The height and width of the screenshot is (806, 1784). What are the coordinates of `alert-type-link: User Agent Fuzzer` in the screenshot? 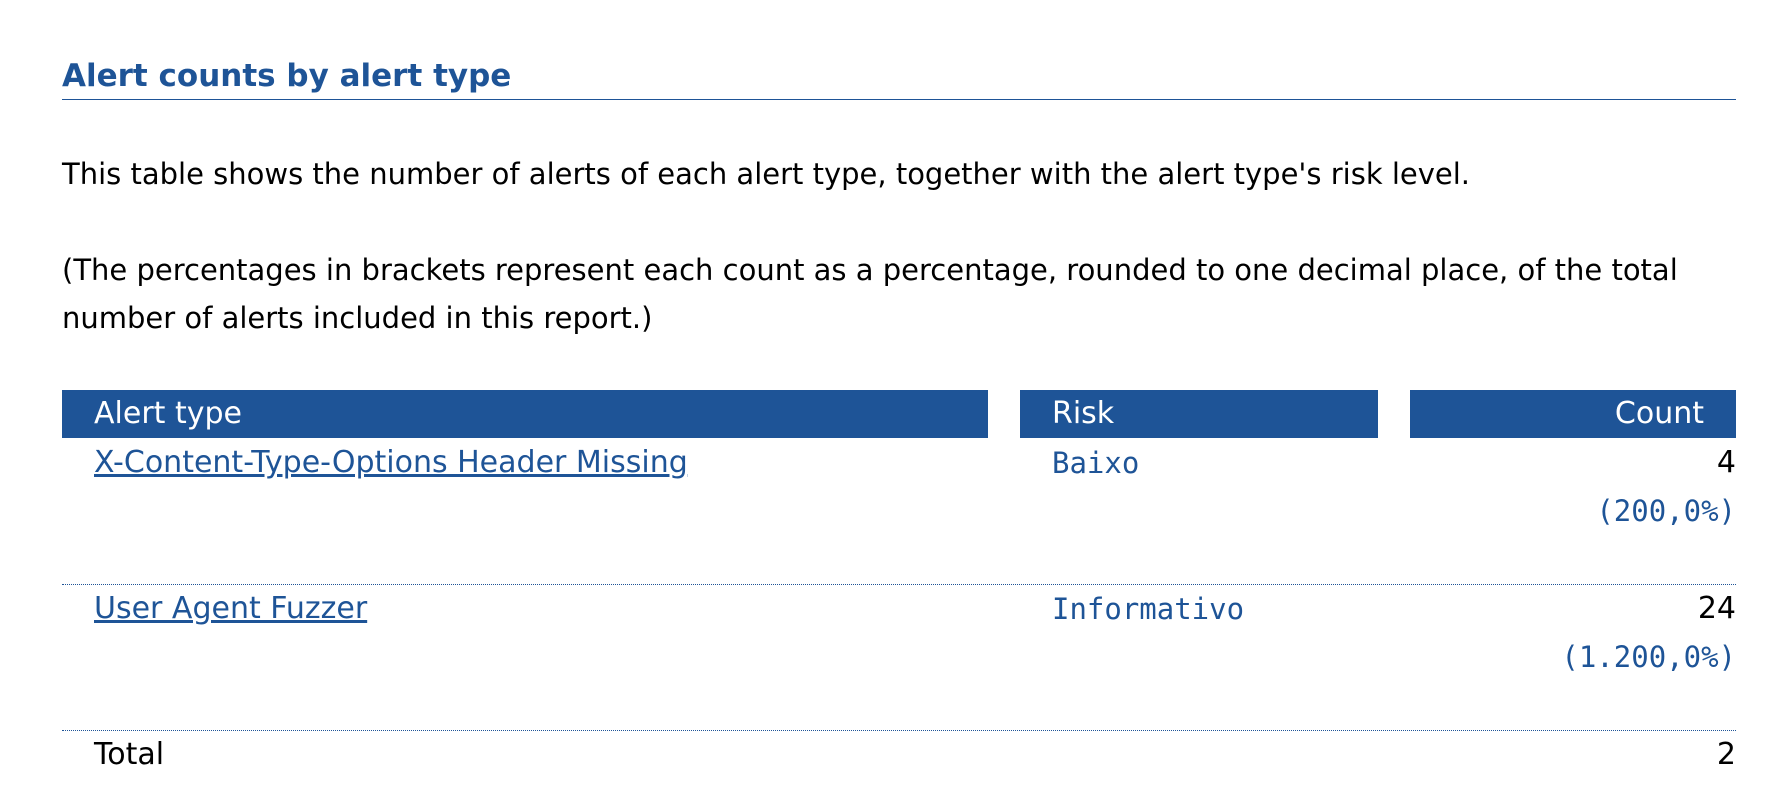 It's located at (230, 609).